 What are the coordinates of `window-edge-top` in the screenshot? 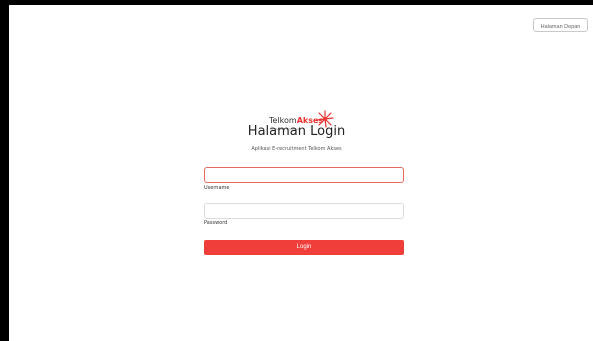 It's located at (296, 2).